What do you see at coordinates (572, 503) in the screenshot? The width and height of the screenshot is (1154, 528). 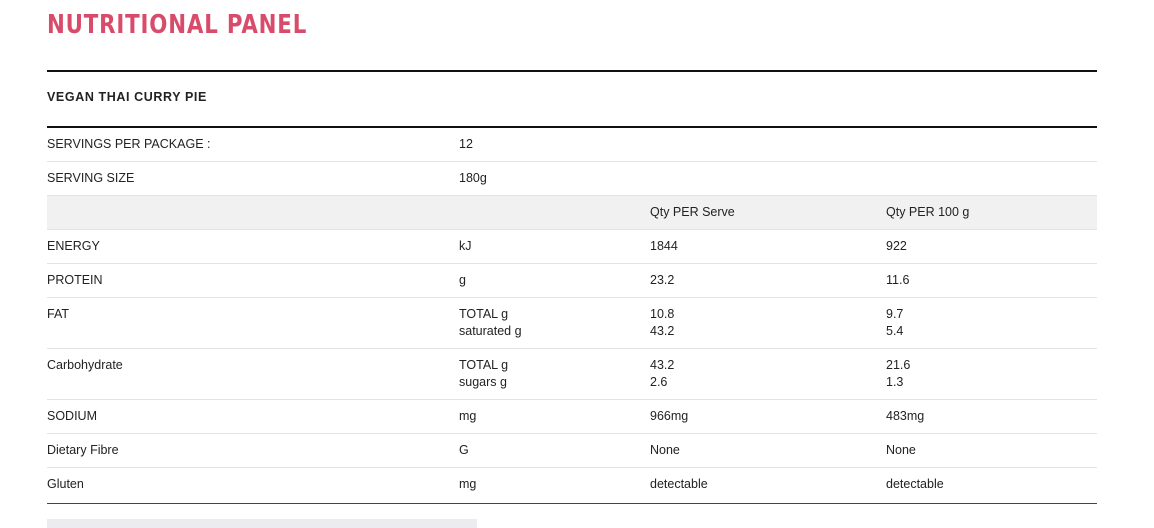 I see `bottom-divider` at bounding box center [572, 503].